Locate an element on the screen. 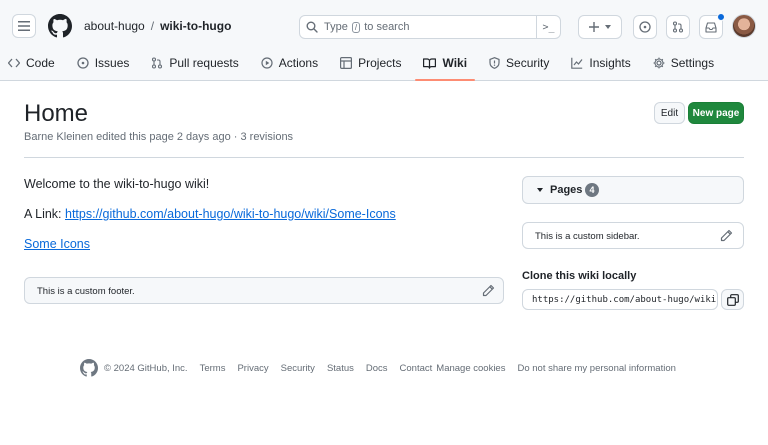 This screenshot has height=445, width=768. tab-security-label: Security is located at coordinates (528, 63).